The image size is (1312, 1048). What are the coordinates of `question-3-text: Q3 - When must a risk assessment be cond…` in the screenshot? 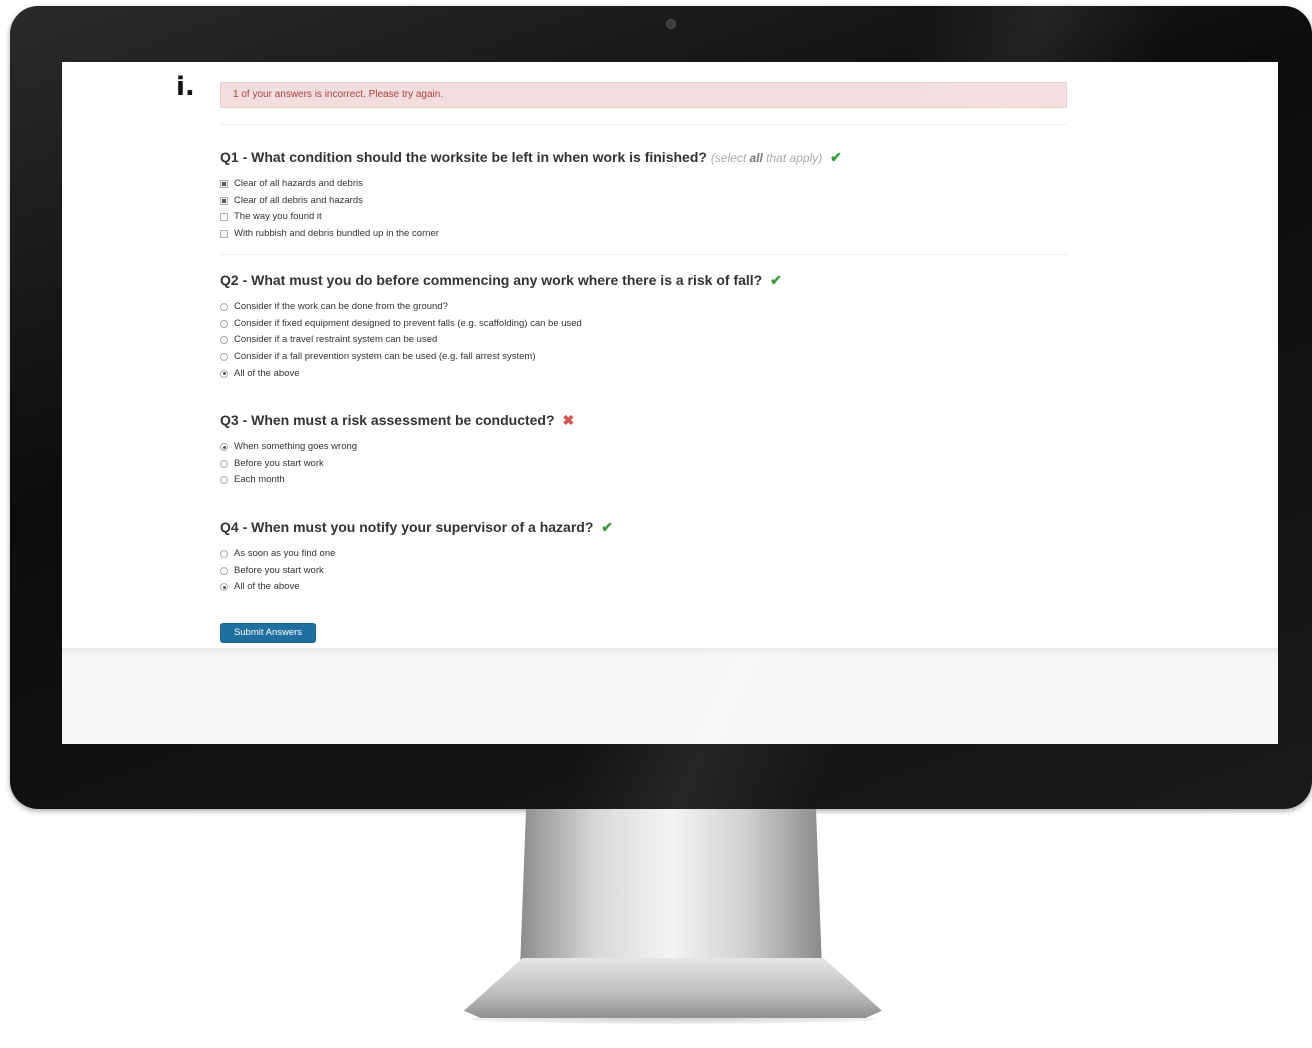 It's located at (387, 420).